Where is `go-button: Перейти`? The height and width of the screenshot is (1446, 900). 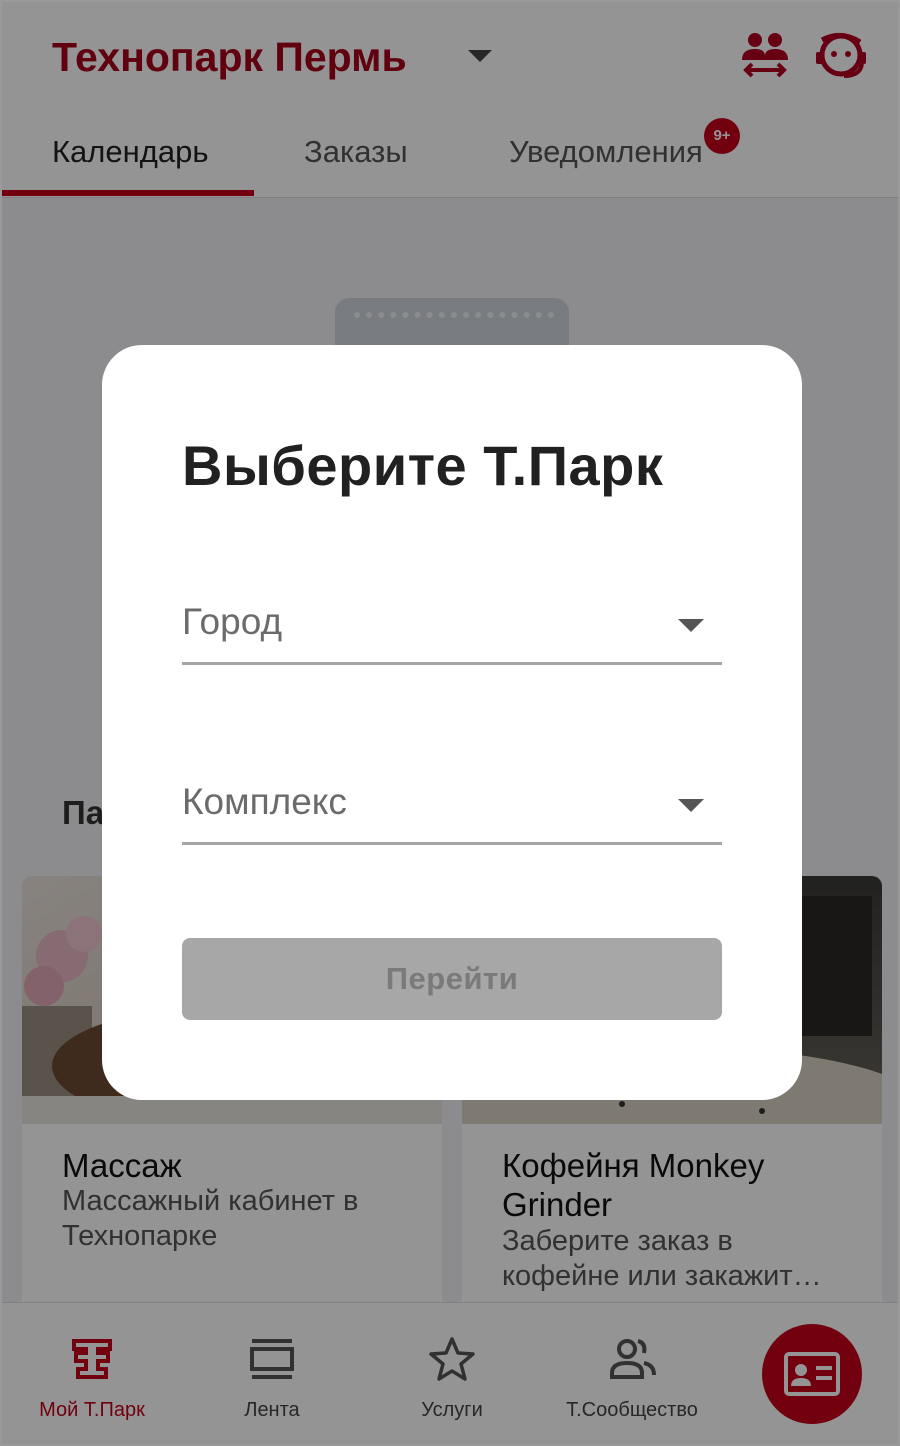
go-button: Перейти is located at coordinates (452, 979).